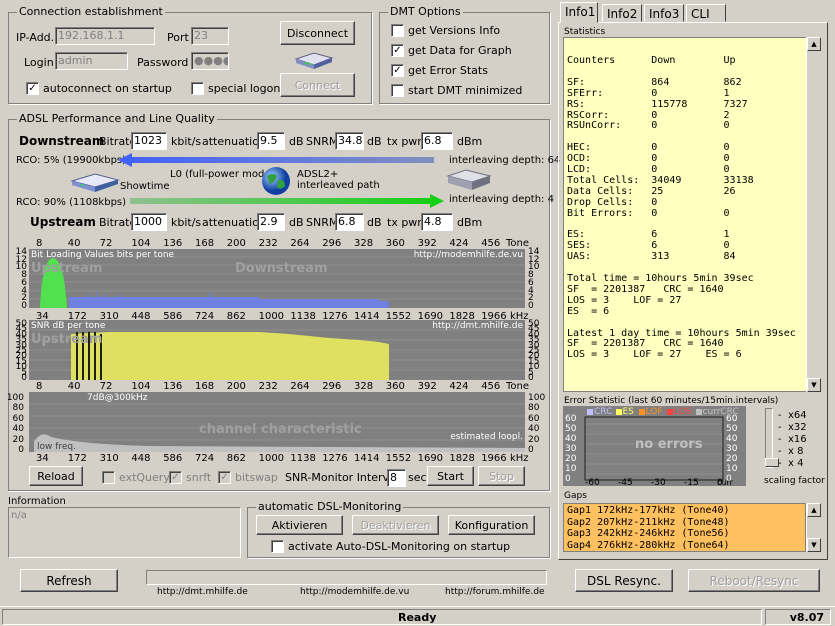 The height and width of the screenshot is (626, 835). Describe the element at coordinates (91, 61) in the screenshot. I see `login-input: admin` at that location.